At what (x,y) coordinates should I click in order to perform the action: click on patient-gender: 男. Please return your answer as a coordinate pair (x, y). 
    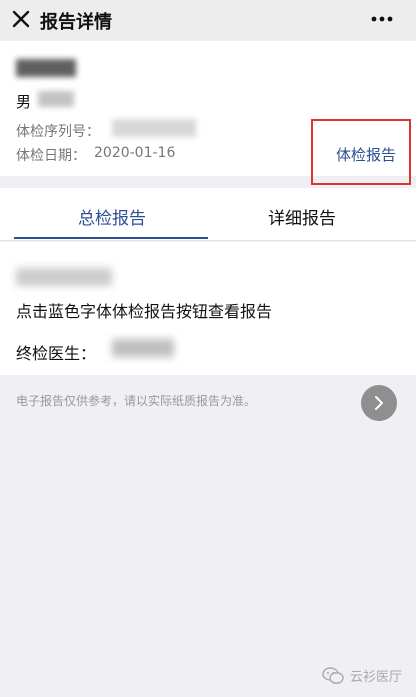
    Looking at the image, I should click on (24, 102).